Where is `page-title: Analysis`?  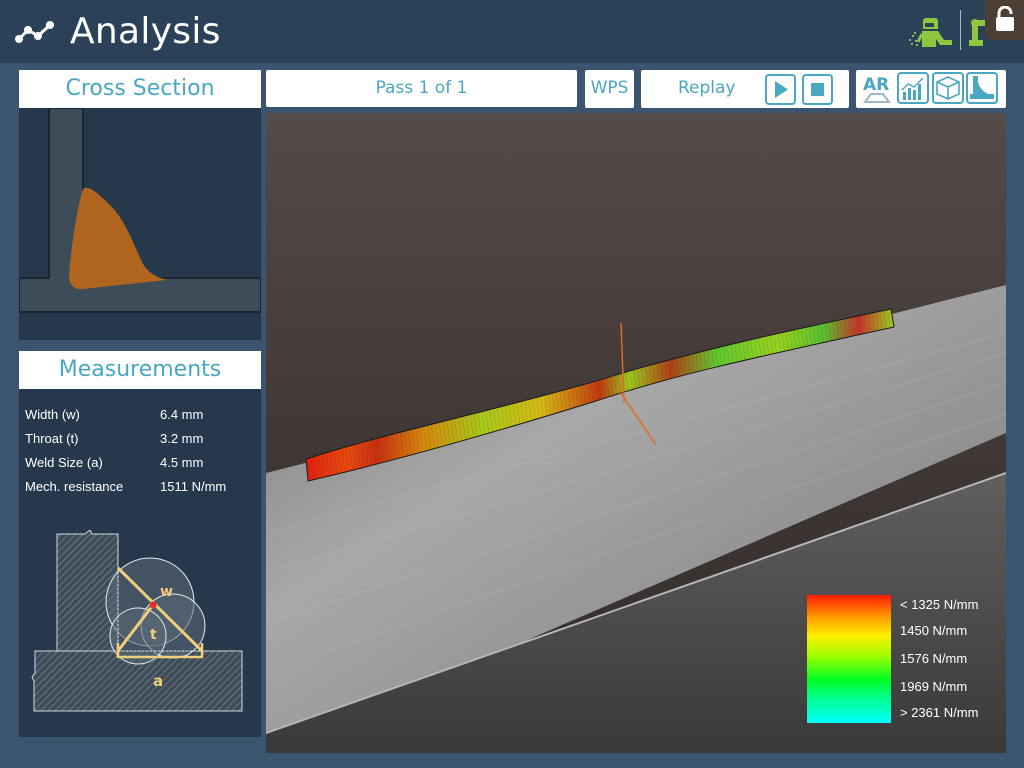
page-title: Analysis is located at coordinates (145, 31).